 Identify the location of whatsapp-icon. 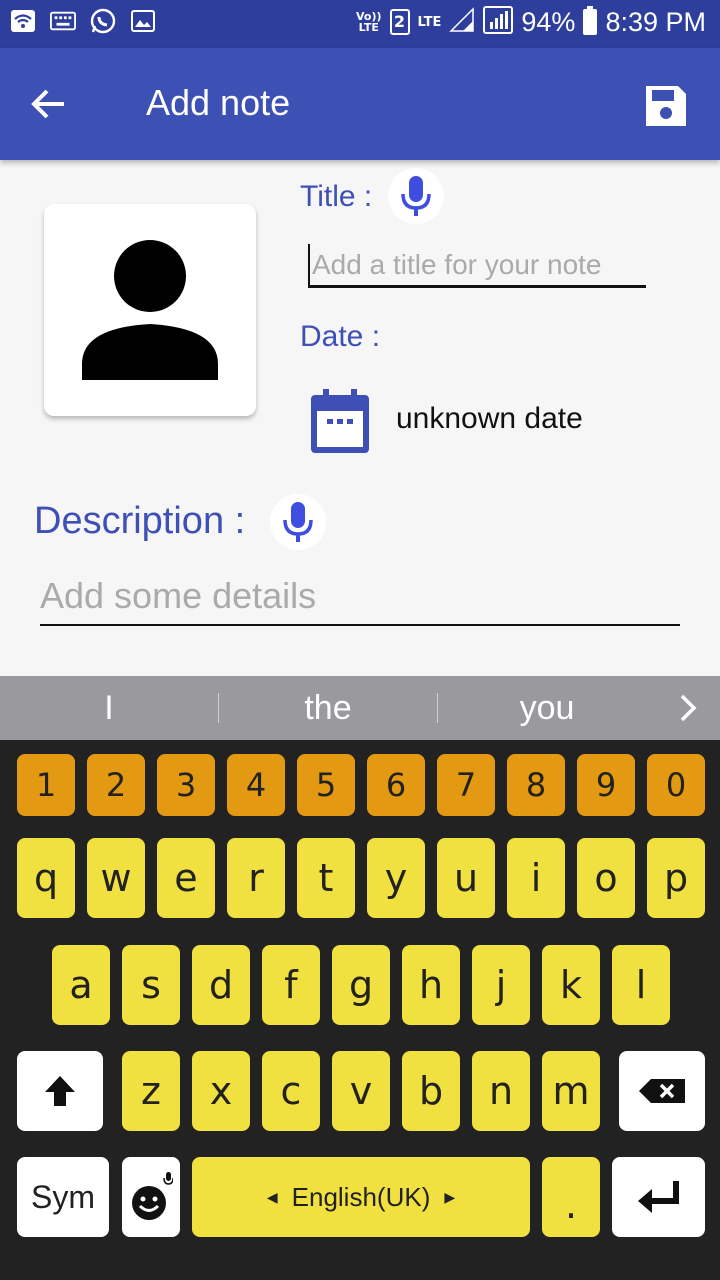
(103, 21).